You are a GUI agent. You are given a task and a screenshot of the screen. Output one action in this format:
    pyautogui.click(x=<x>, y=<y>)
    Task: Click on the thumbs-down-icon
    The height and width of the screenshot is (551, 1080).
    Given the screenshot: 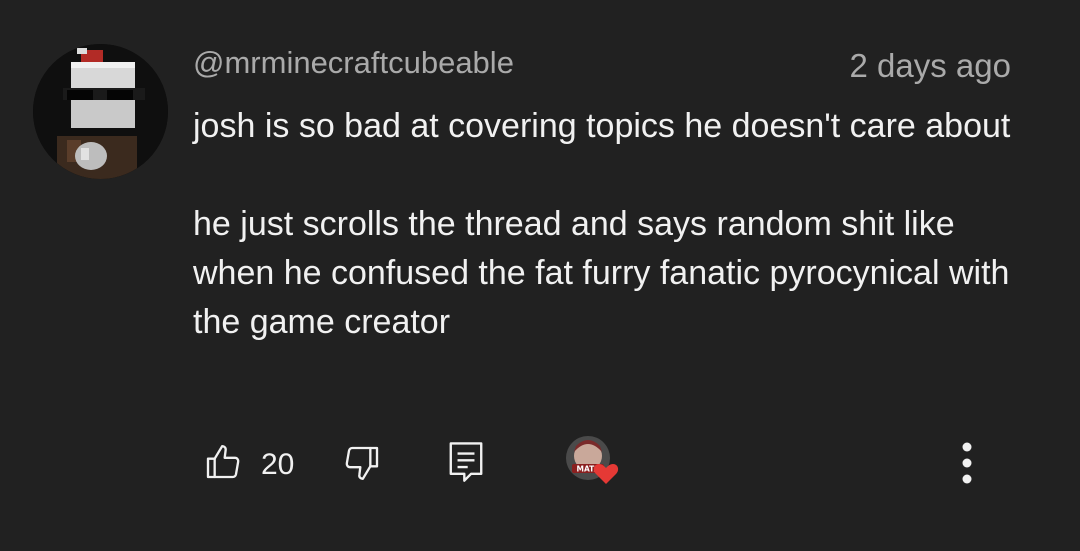 What is the action you would take?
    pyautogui.click(x=362, y=465)
    